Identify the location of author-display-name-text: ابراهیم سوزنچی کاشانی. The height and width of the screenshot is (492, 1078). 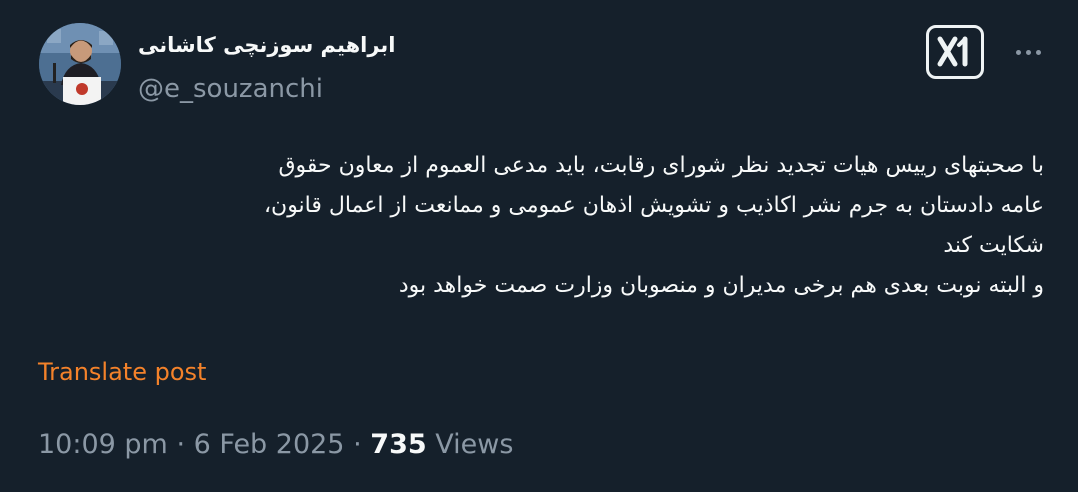
(267, 45).